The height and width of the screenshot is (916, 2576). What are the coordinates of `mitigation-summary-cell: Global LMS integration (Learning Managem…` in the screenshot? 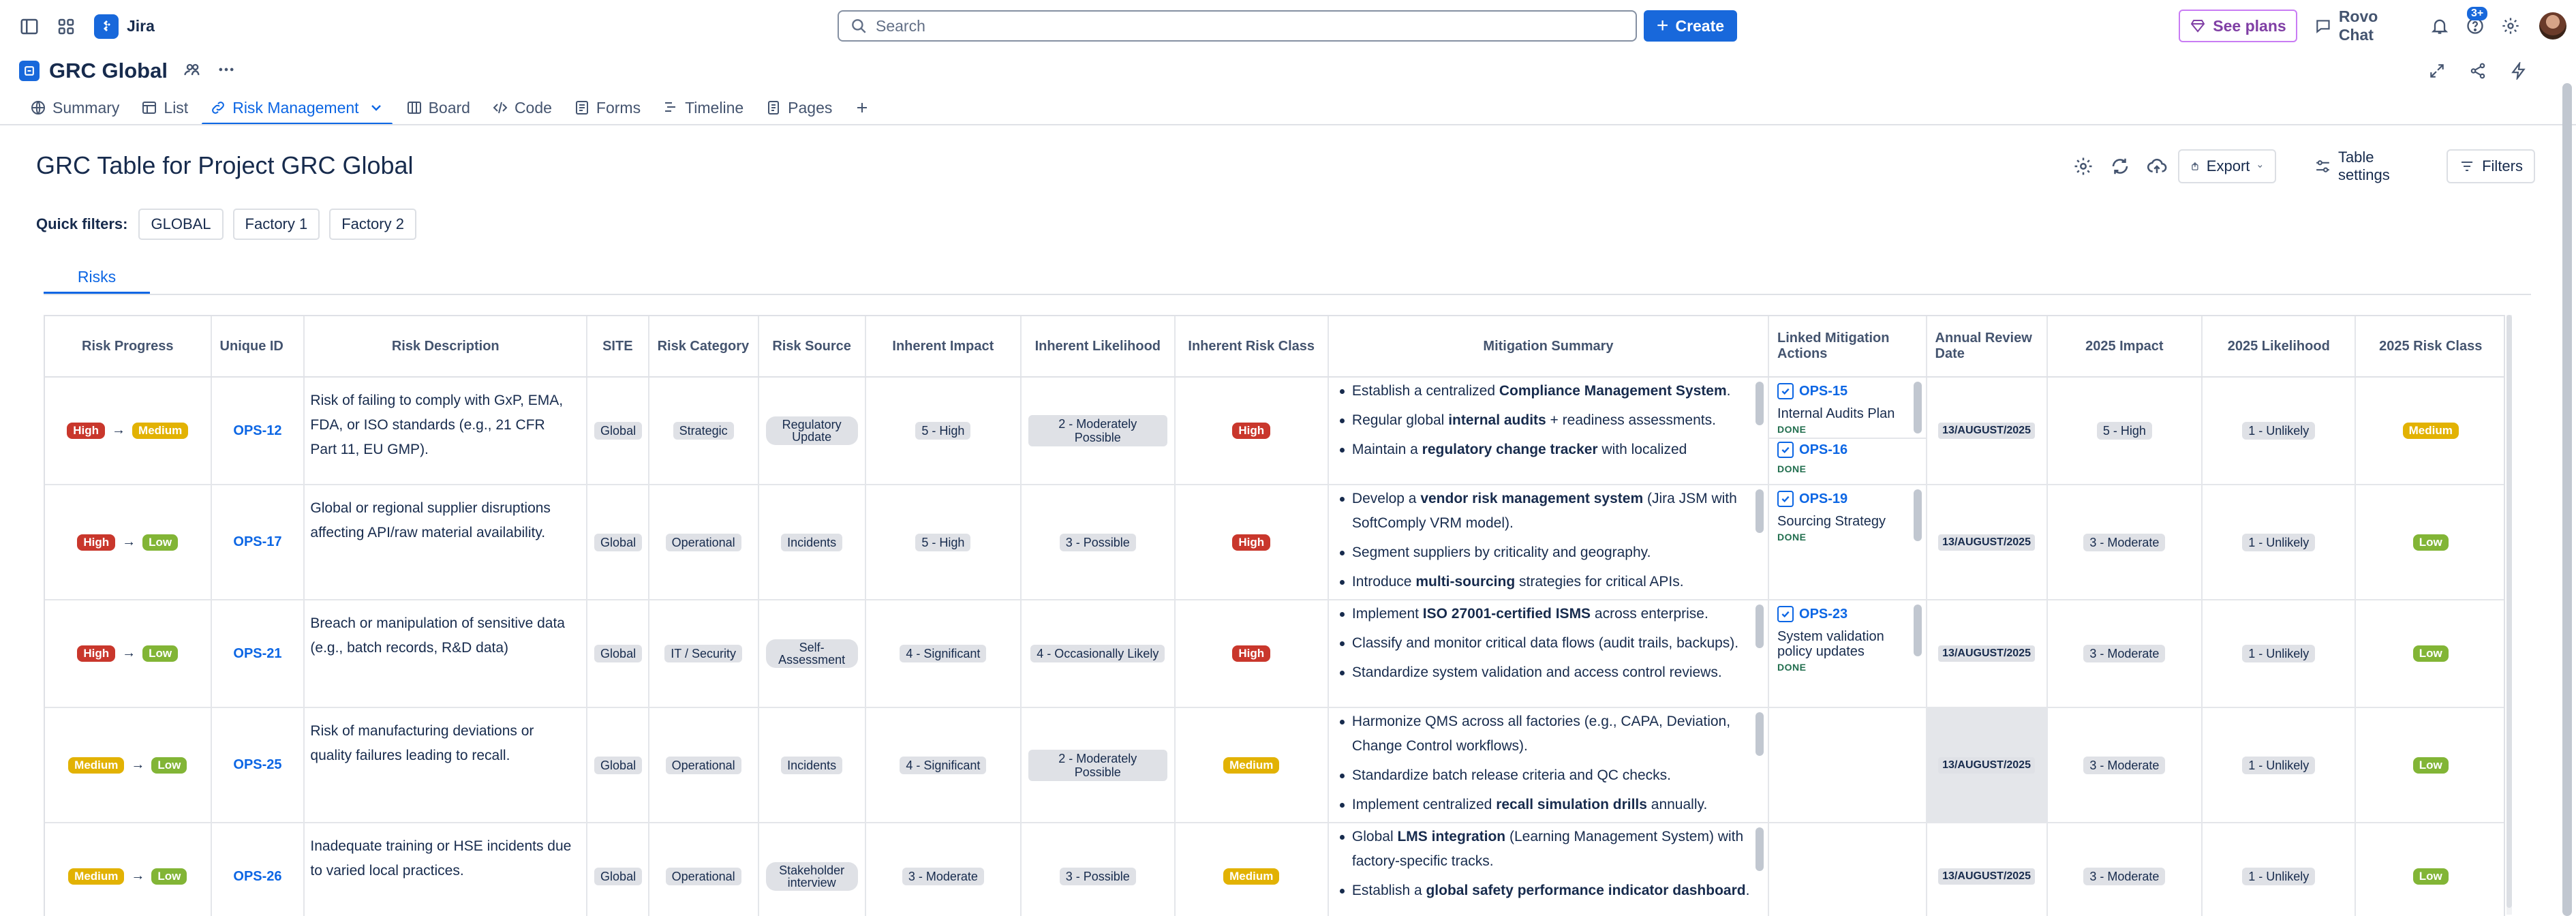 It's located at (1549, 870).